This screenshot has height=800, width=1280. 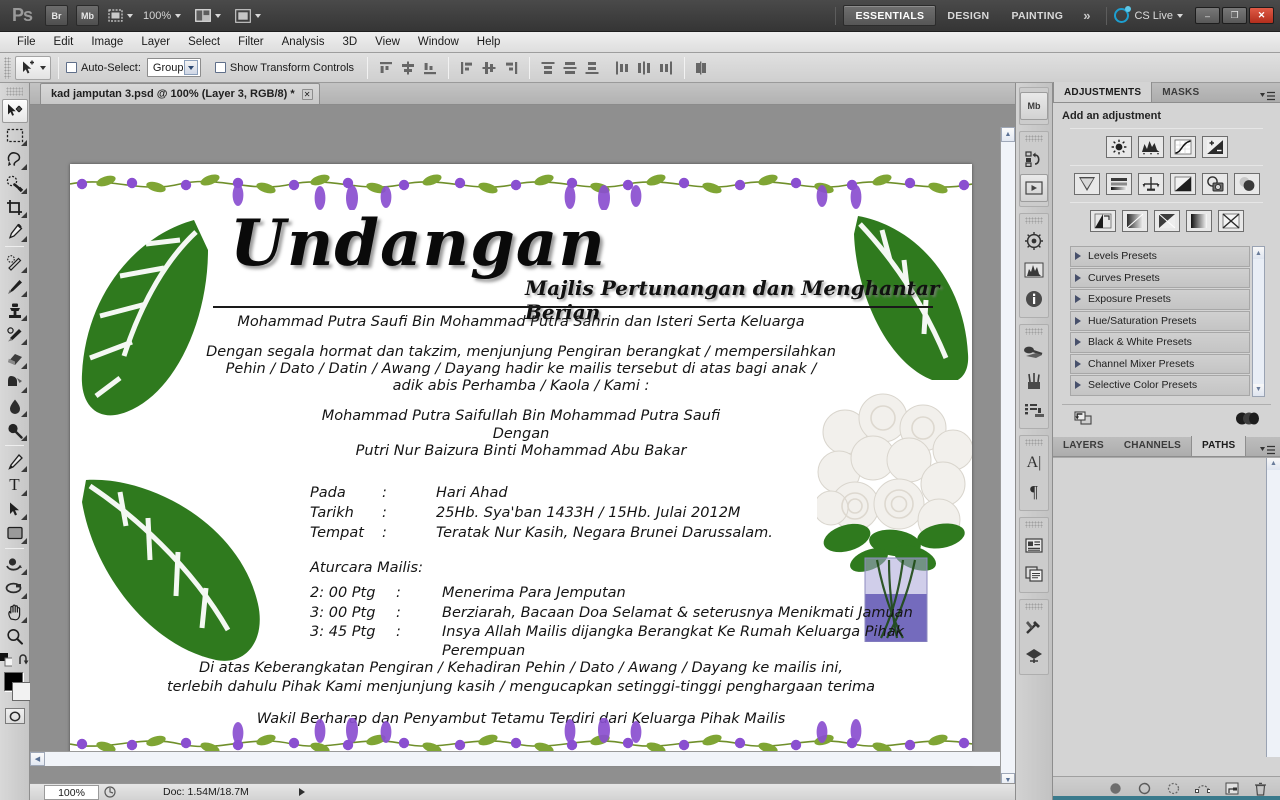 I want to click on character-icon: A |, so click(x=1034, y=463).